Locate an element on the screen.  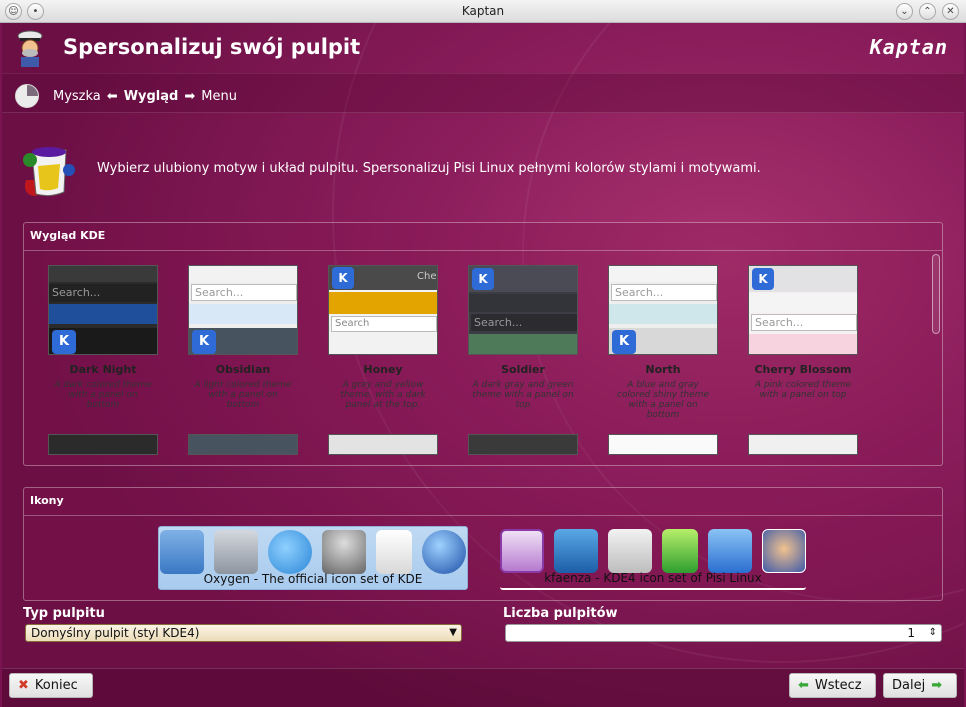
minimize-icon: ⌄ is located at coordinates (904, 11).